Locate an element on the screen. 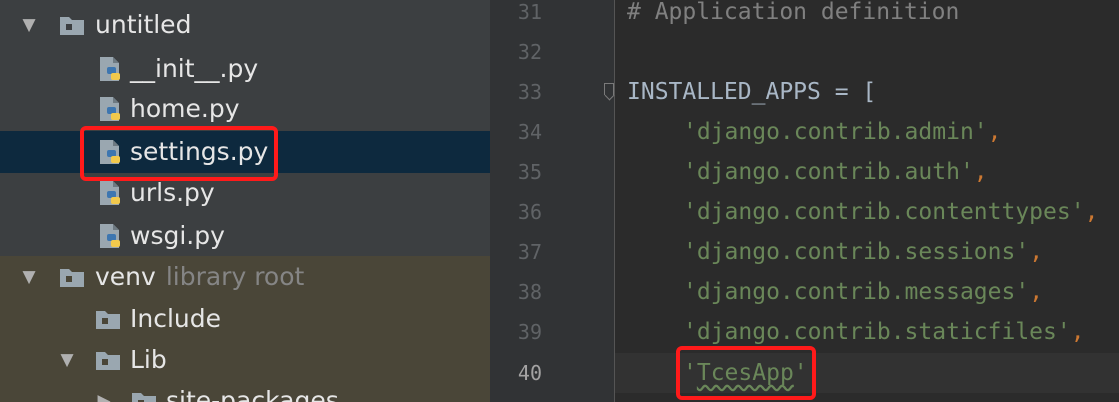 This screenshot has width=1119, height=402. code-app-entry: 'django.contrib.messages', is located at coordinates (863, 292).